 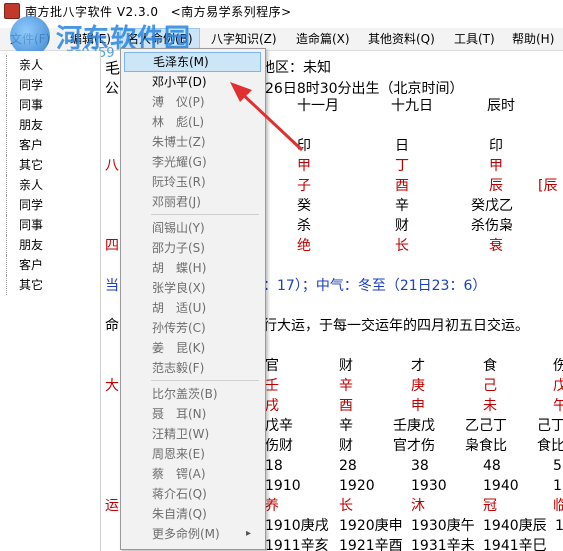 What do you see at coordinates (420, 466) in the screenshot?
I see `dy-age-3: 38` at bounding box center [420, 466].